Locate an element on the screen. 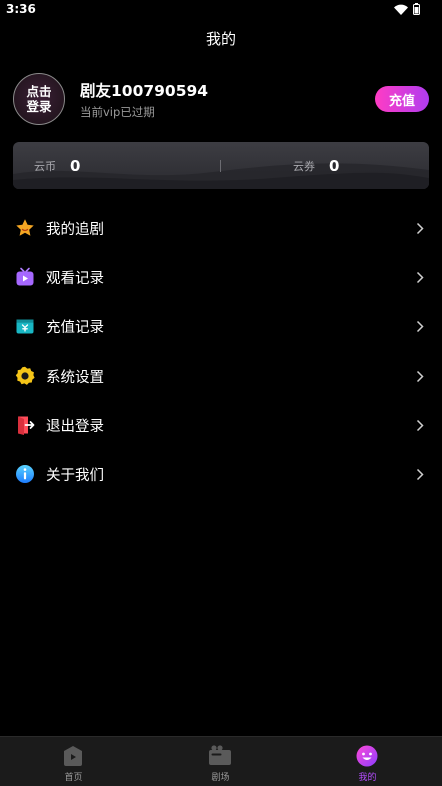 Image resolution: width=442 pixels, height=786 pixels. menu-item-watch-history: 观看记录 is located at coordinates (221, 276).